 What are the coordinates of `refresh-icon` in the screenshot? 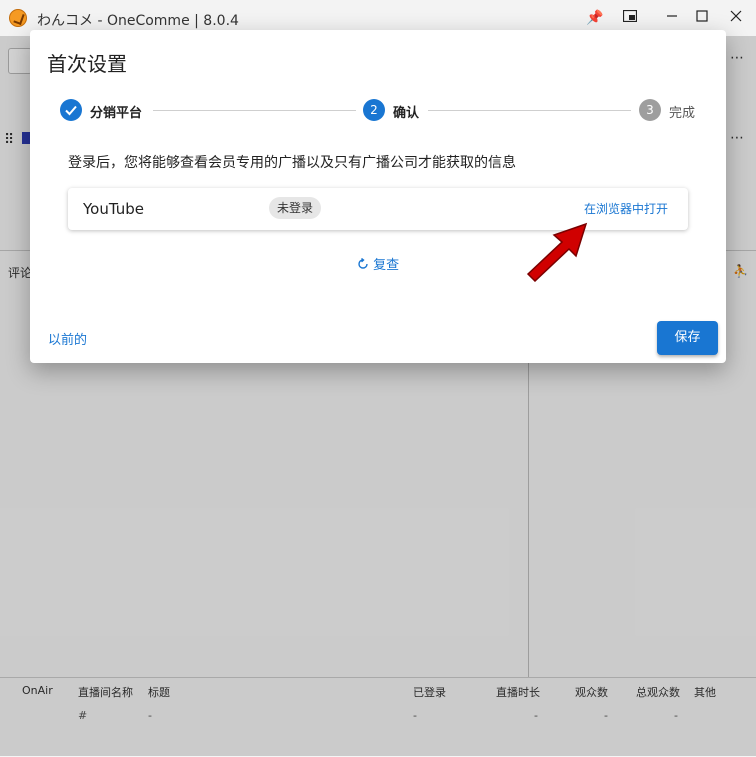 It's located at (363, 263).